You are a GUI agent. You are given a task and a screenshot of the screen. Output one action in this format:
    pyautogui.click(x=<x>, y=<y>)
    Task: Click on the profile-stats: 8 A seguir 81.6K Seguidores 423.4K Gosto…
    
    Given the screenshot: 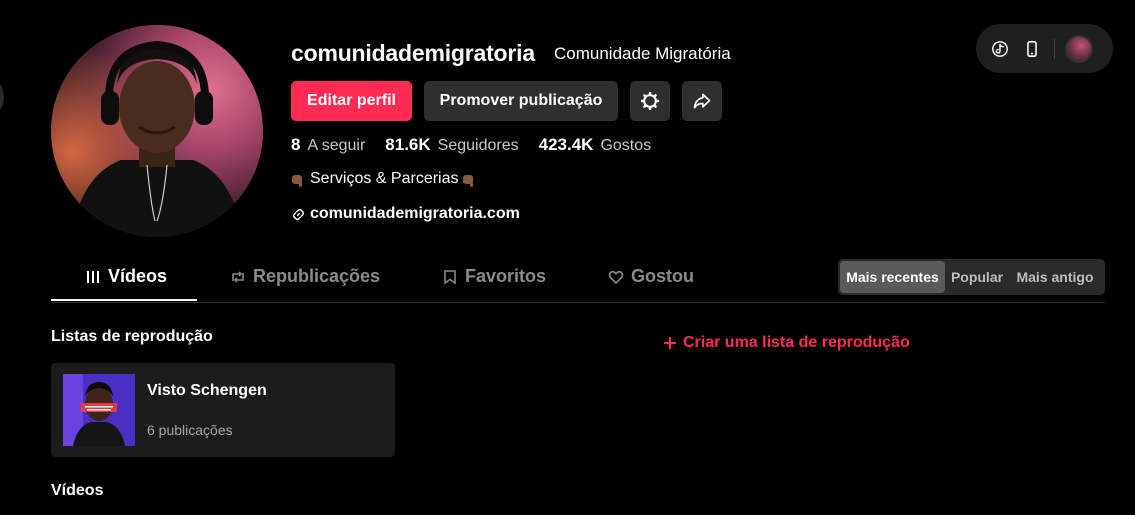 What is the action you would take?
    pyautogui.click(x=481, y=145)
    